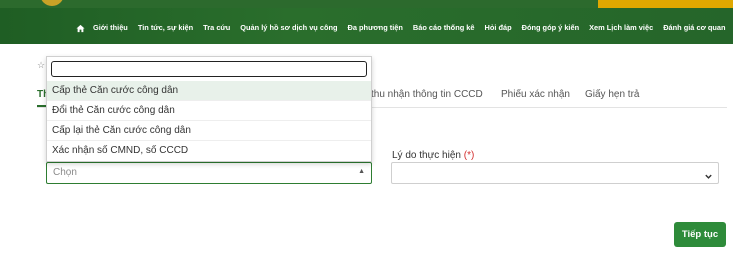 The image size is (733, 253). Describe the element at coordinates (165, 28) in the screenshot. I see `nav-item-tin-tuc: Tin tức, sự kiện` at that location.